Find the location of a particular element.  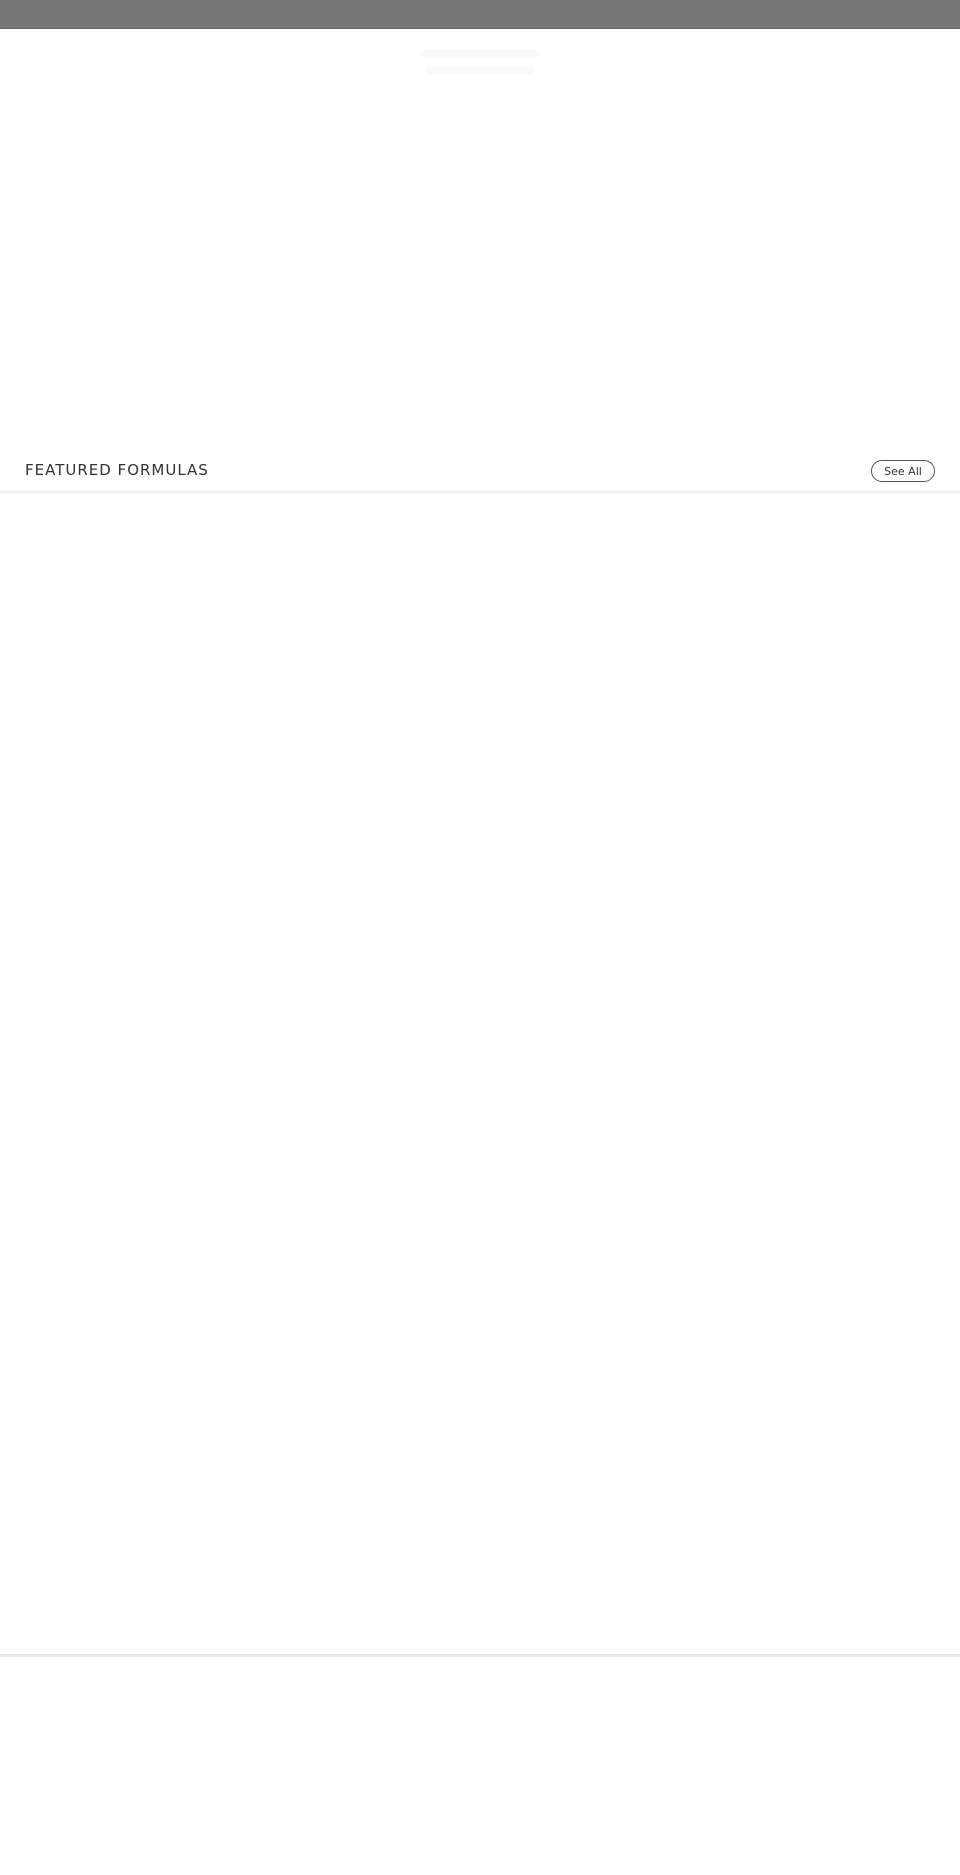

section-title: FEATURED FORMULAS is located at coordinates (117, 470).